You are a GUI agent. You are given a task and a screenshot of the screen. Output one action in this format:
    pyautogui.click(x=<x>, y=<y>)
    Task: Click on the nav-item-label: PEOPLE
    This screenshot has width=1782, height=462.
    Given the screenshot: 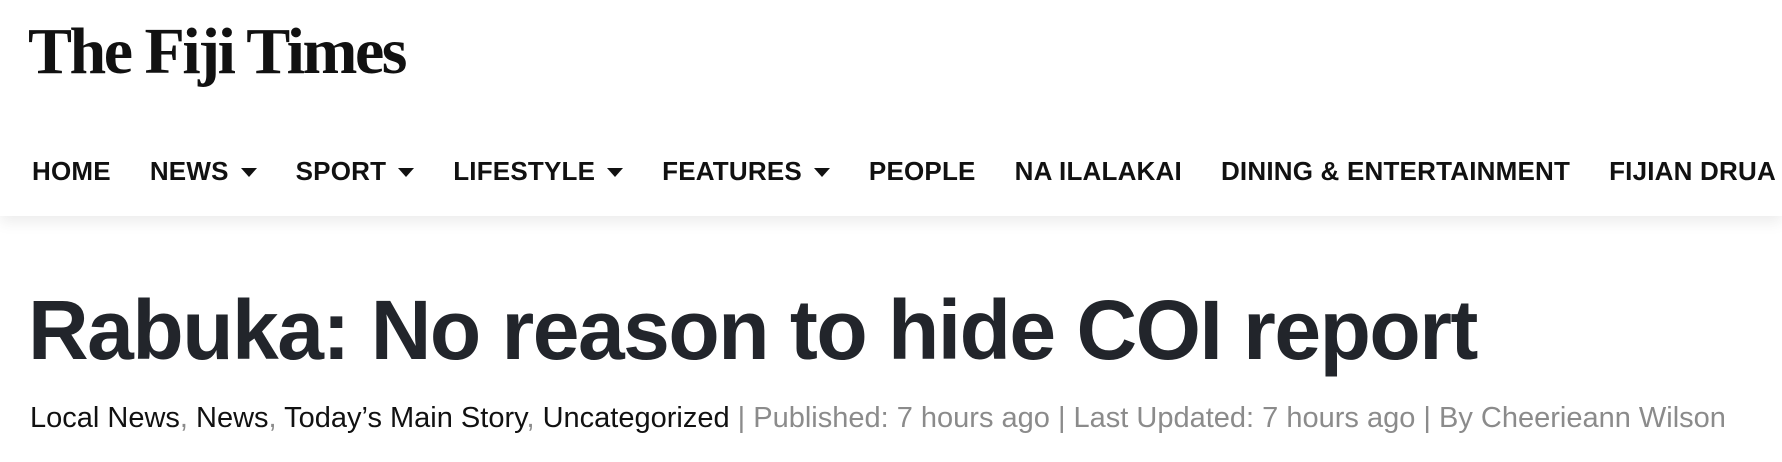 What is the action you would take?
    pyautogui.click(x=922, y=171)
    